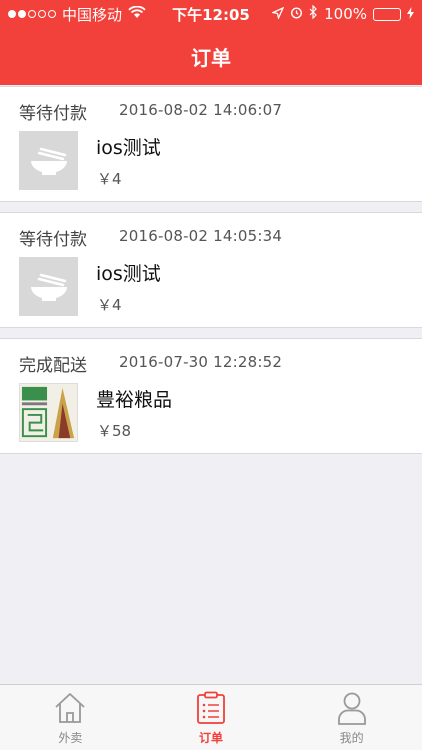  What do you see at coordinates (201, 236) in the screenshot?
I see `order-time: 2016-08-02 14:05:34` at bounding box center [201, 236].